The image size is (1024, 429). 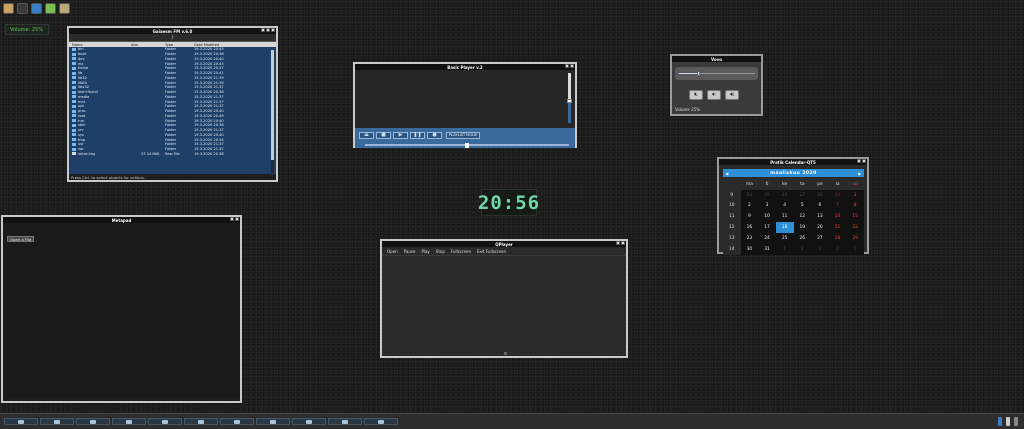 What do you see at coordinates (749, 227) in the screenshot?
I see `day-cell: 16` at bounding box center [749, 227].